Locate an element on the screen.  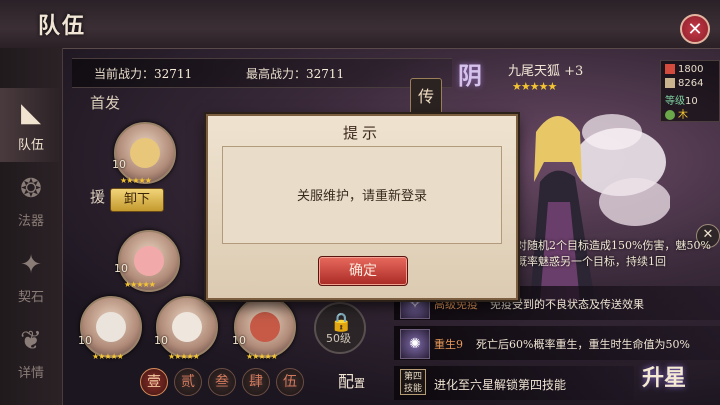
dialog-title: 提示 is located at coordinates (361, 133).